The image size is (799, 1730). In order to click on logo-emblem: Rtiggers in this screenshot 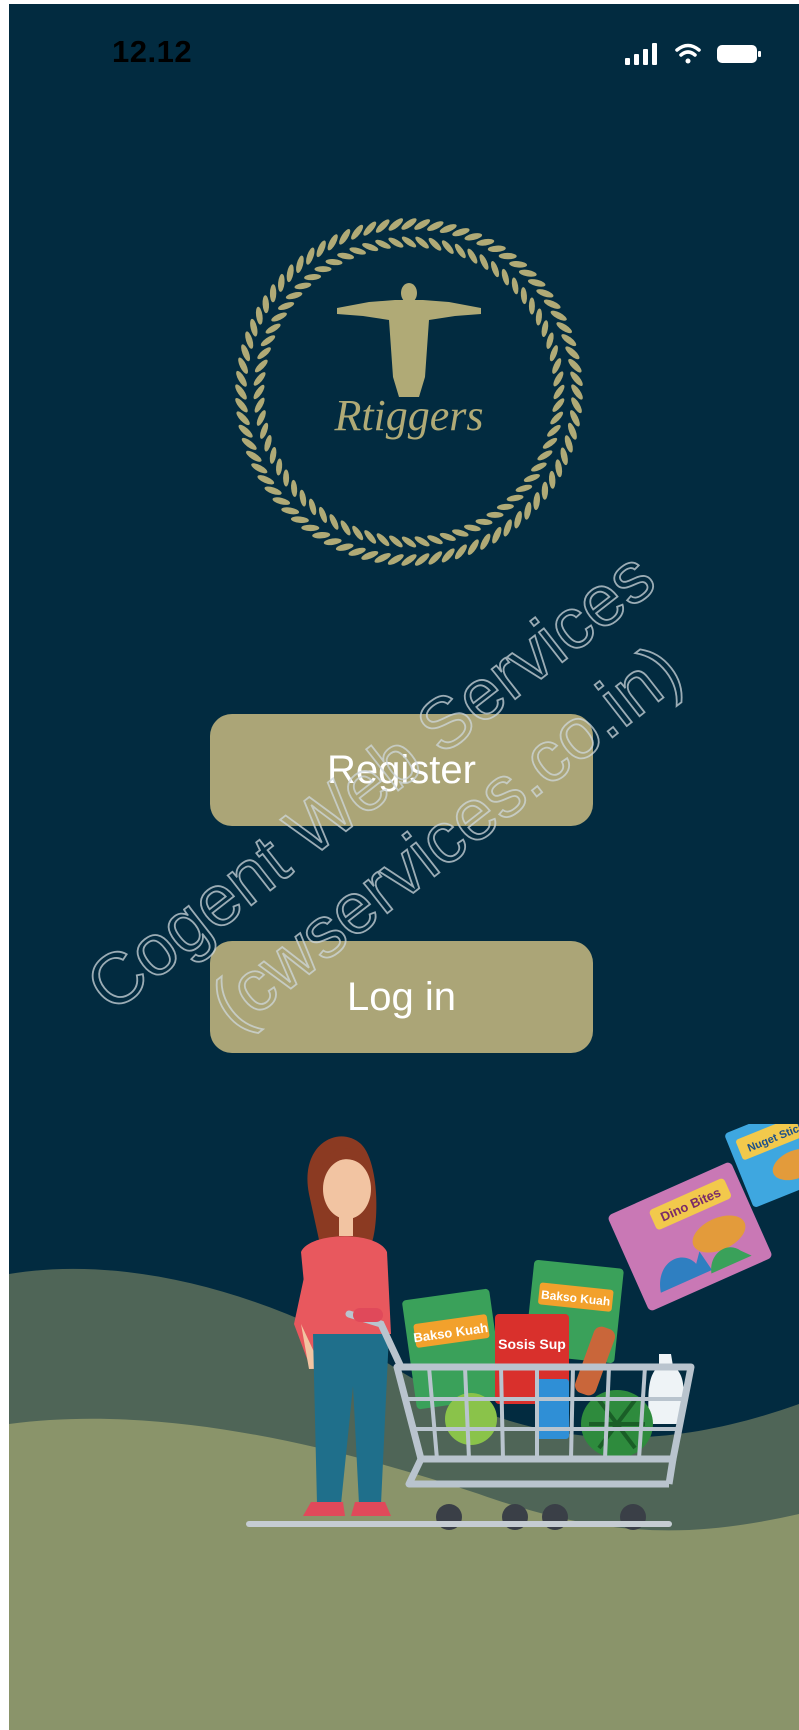, I will do `click(409, 392)`.